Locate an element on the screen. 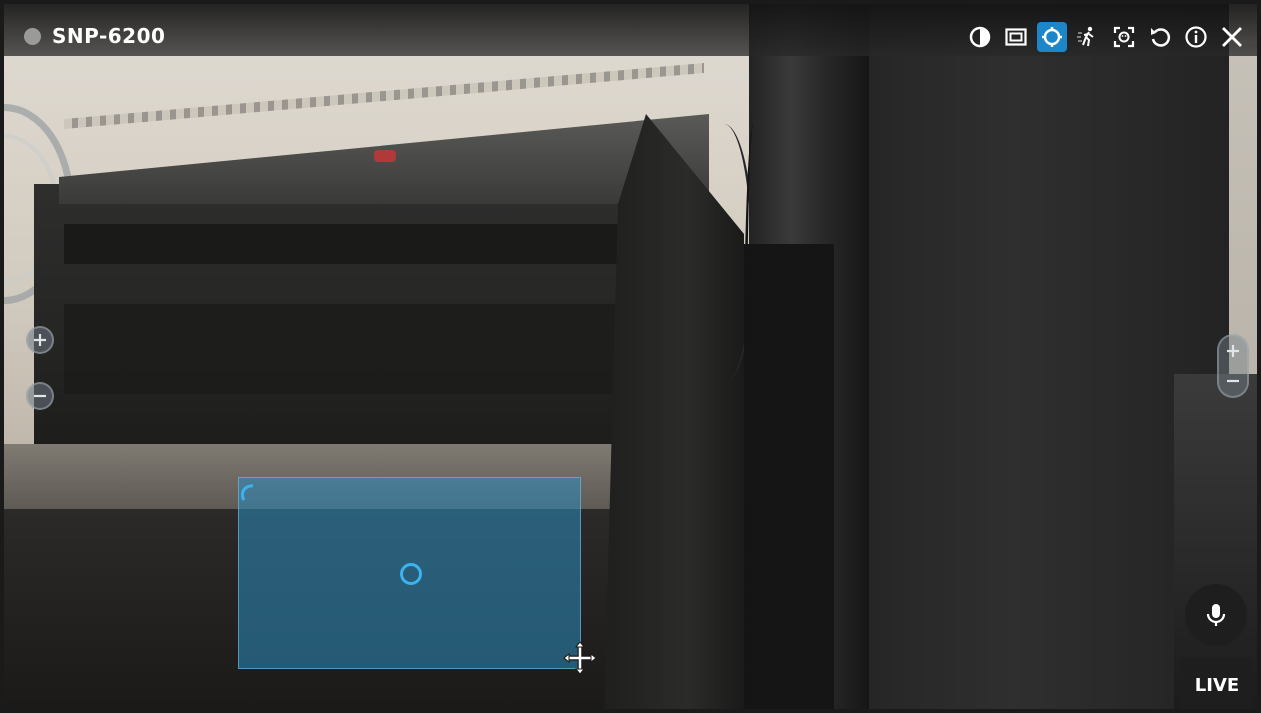 The width and height of the screenshot is (1261, 713). scene-red-marker is located at coordinates (385, 156).